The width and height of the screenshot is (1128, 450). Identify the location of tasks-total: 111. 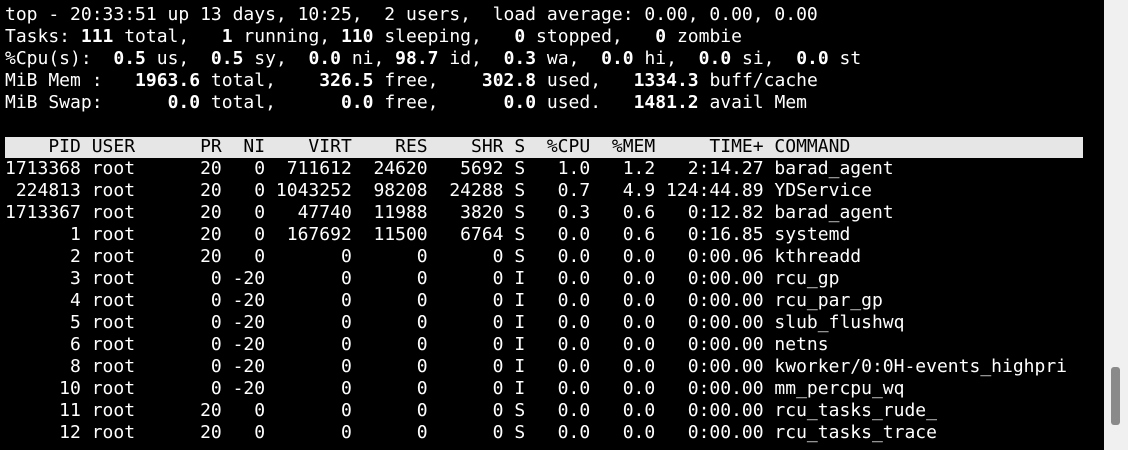
(97, 36).